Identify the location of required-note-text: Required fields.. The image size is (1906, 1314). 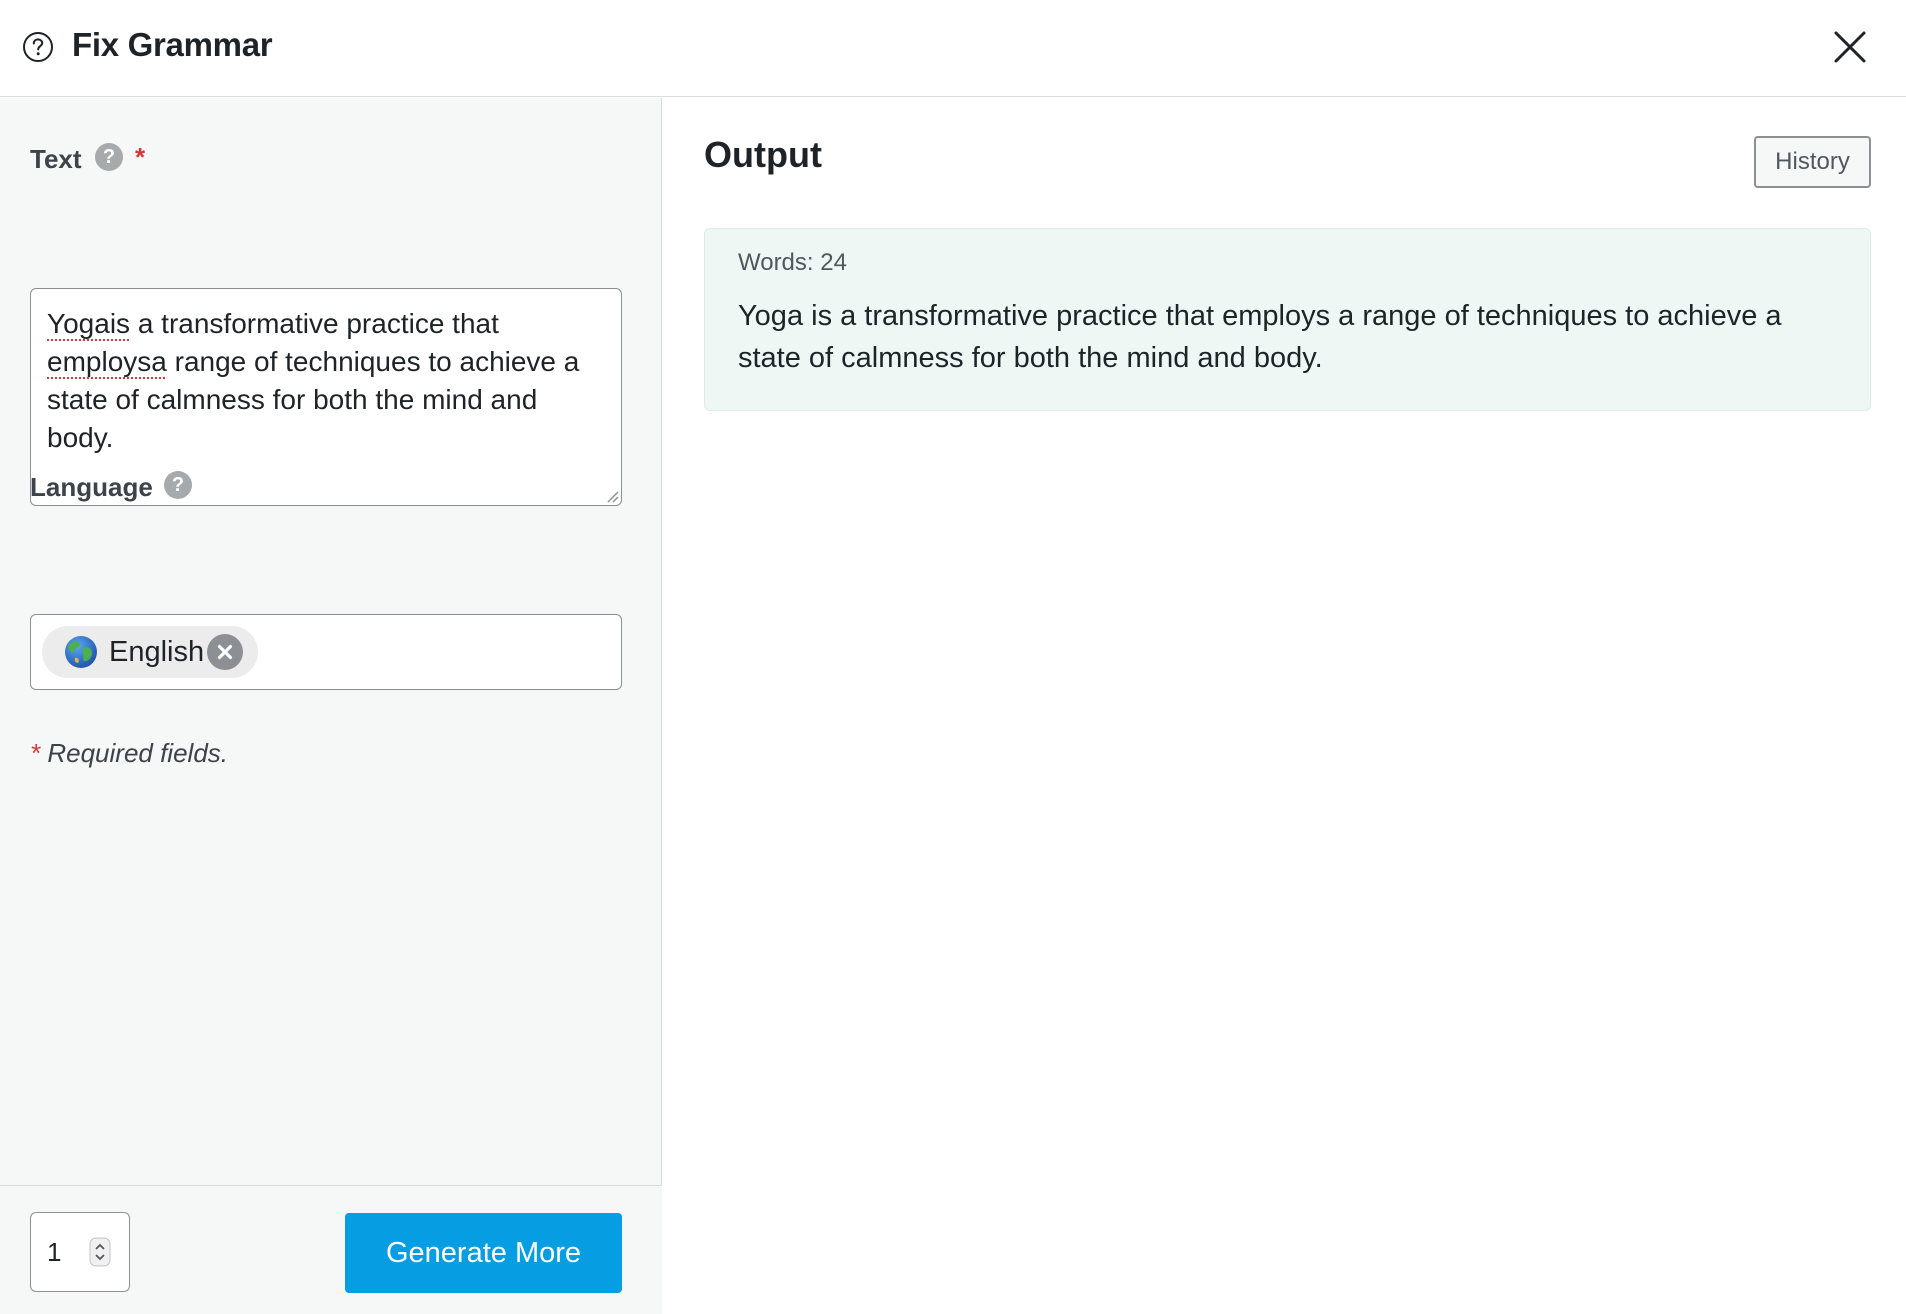
(134, 753).